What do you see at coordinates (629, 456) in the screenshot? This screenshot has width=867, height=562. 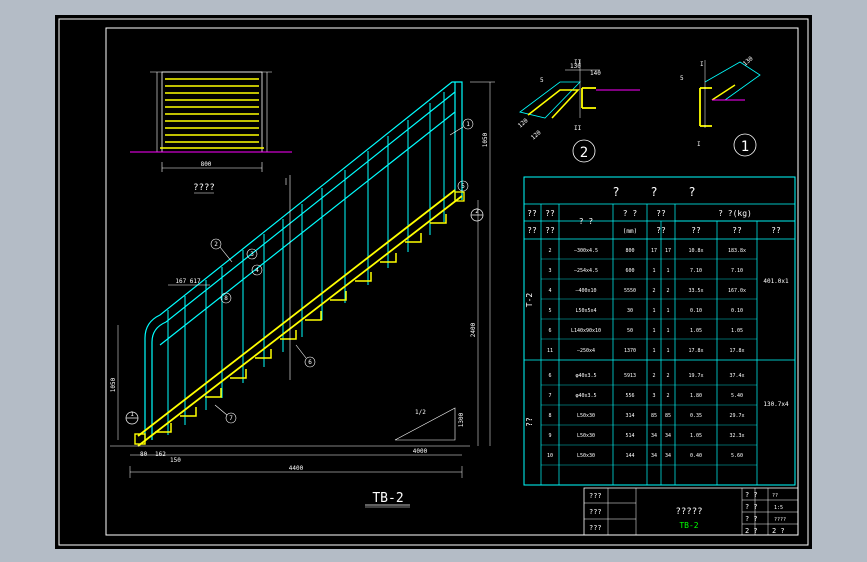 I see `table-cell: 144` at bounding box center [629, 456].